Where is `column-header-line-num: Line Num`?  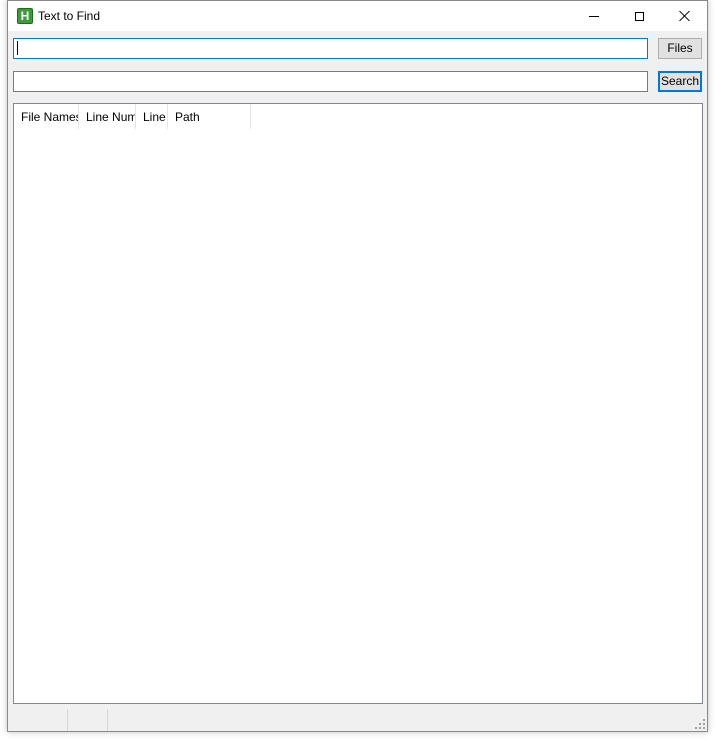
column-header-line-num: Line Num is located at coordinates (107, 116).